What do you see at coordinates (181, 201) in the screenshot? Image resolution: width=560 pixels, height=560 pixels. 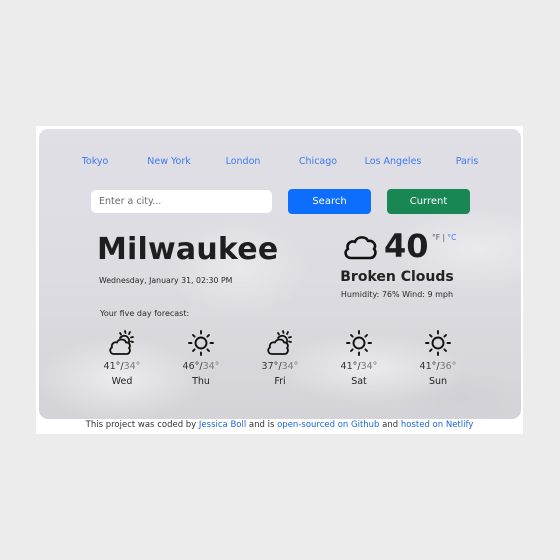 I see `city-search-input` at bounding box center [181, 201].